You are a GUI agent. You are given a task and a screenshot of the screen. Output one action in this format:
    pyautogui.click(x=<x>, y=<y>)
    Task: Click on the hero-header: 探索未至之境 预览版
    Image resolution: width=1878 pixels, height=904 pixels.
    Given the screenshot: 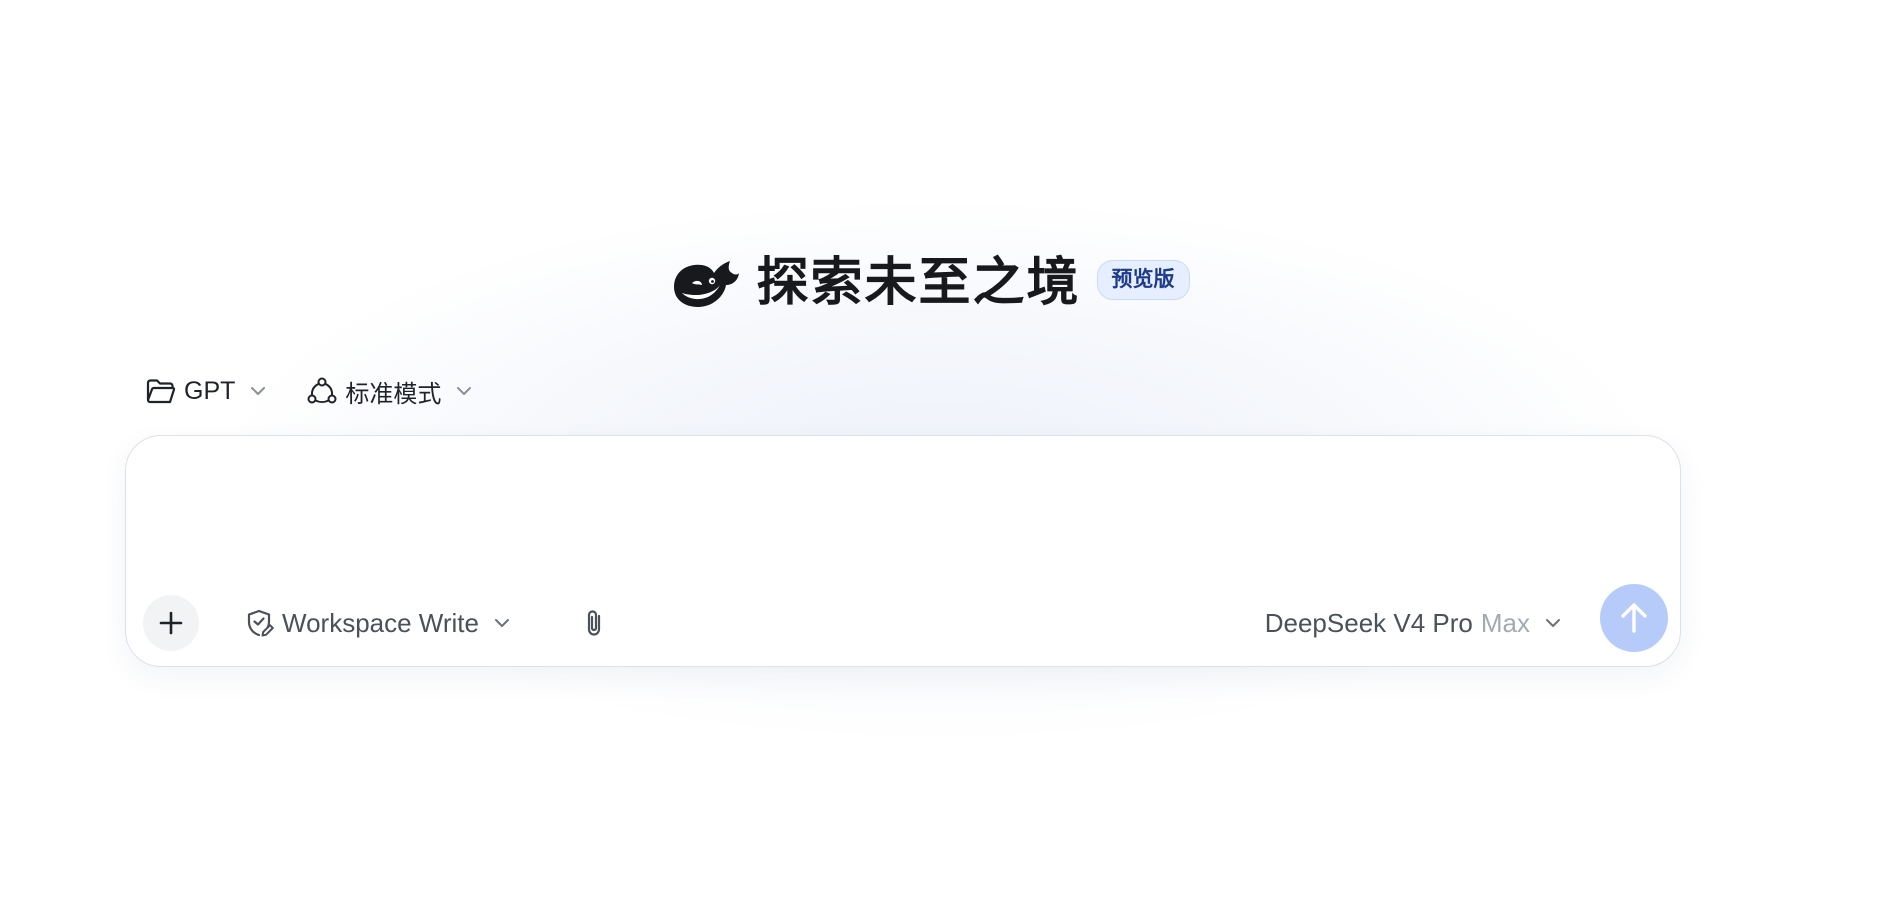 What is the action you would take?
    pyautogui.click(x=939, y=283)
    